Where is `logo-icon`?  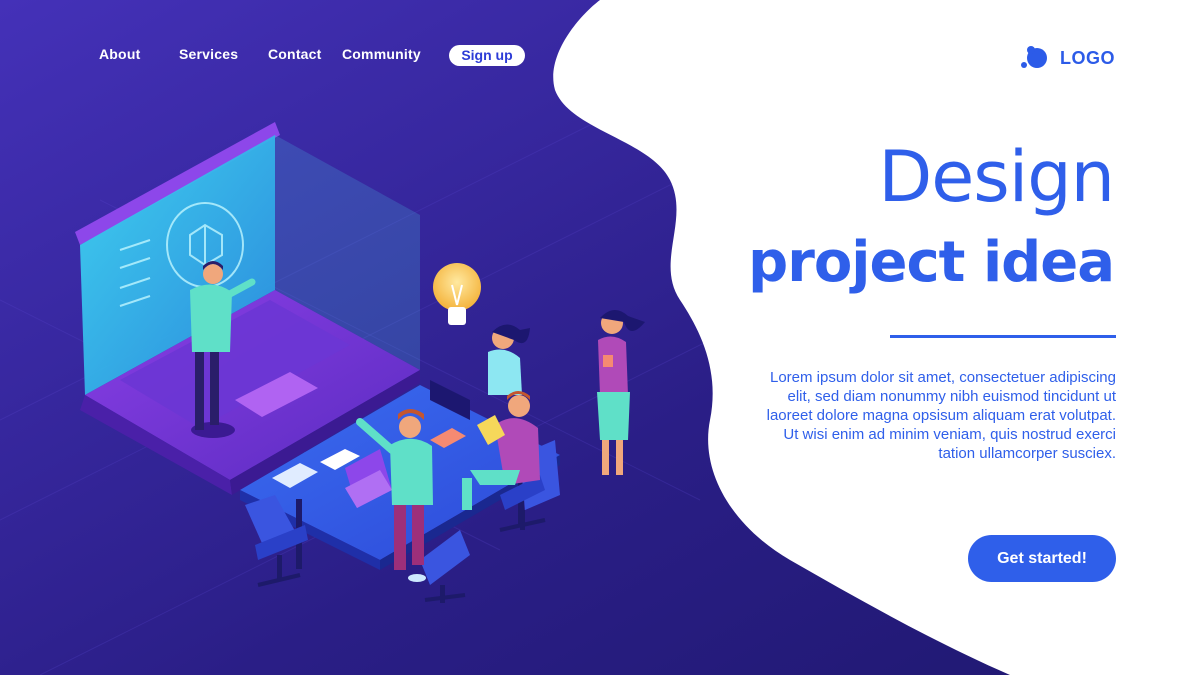
logo-icon is located at coordinates (1034, 57).